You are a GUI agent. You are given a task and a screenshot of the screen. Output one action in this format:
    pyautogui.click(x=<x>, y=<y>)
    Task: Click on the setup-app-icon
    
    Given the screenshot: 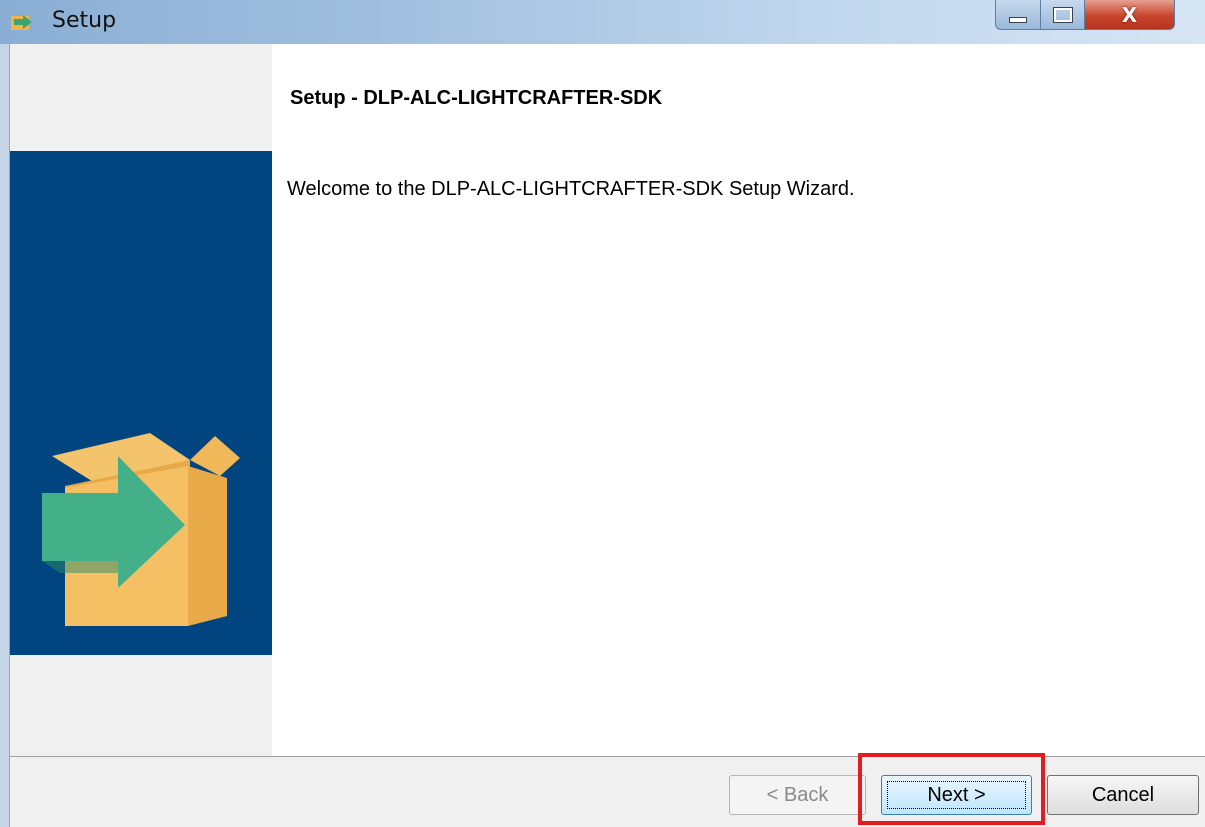 What is the action you would take?
    pyautogui.click(x=21, y=22)
    